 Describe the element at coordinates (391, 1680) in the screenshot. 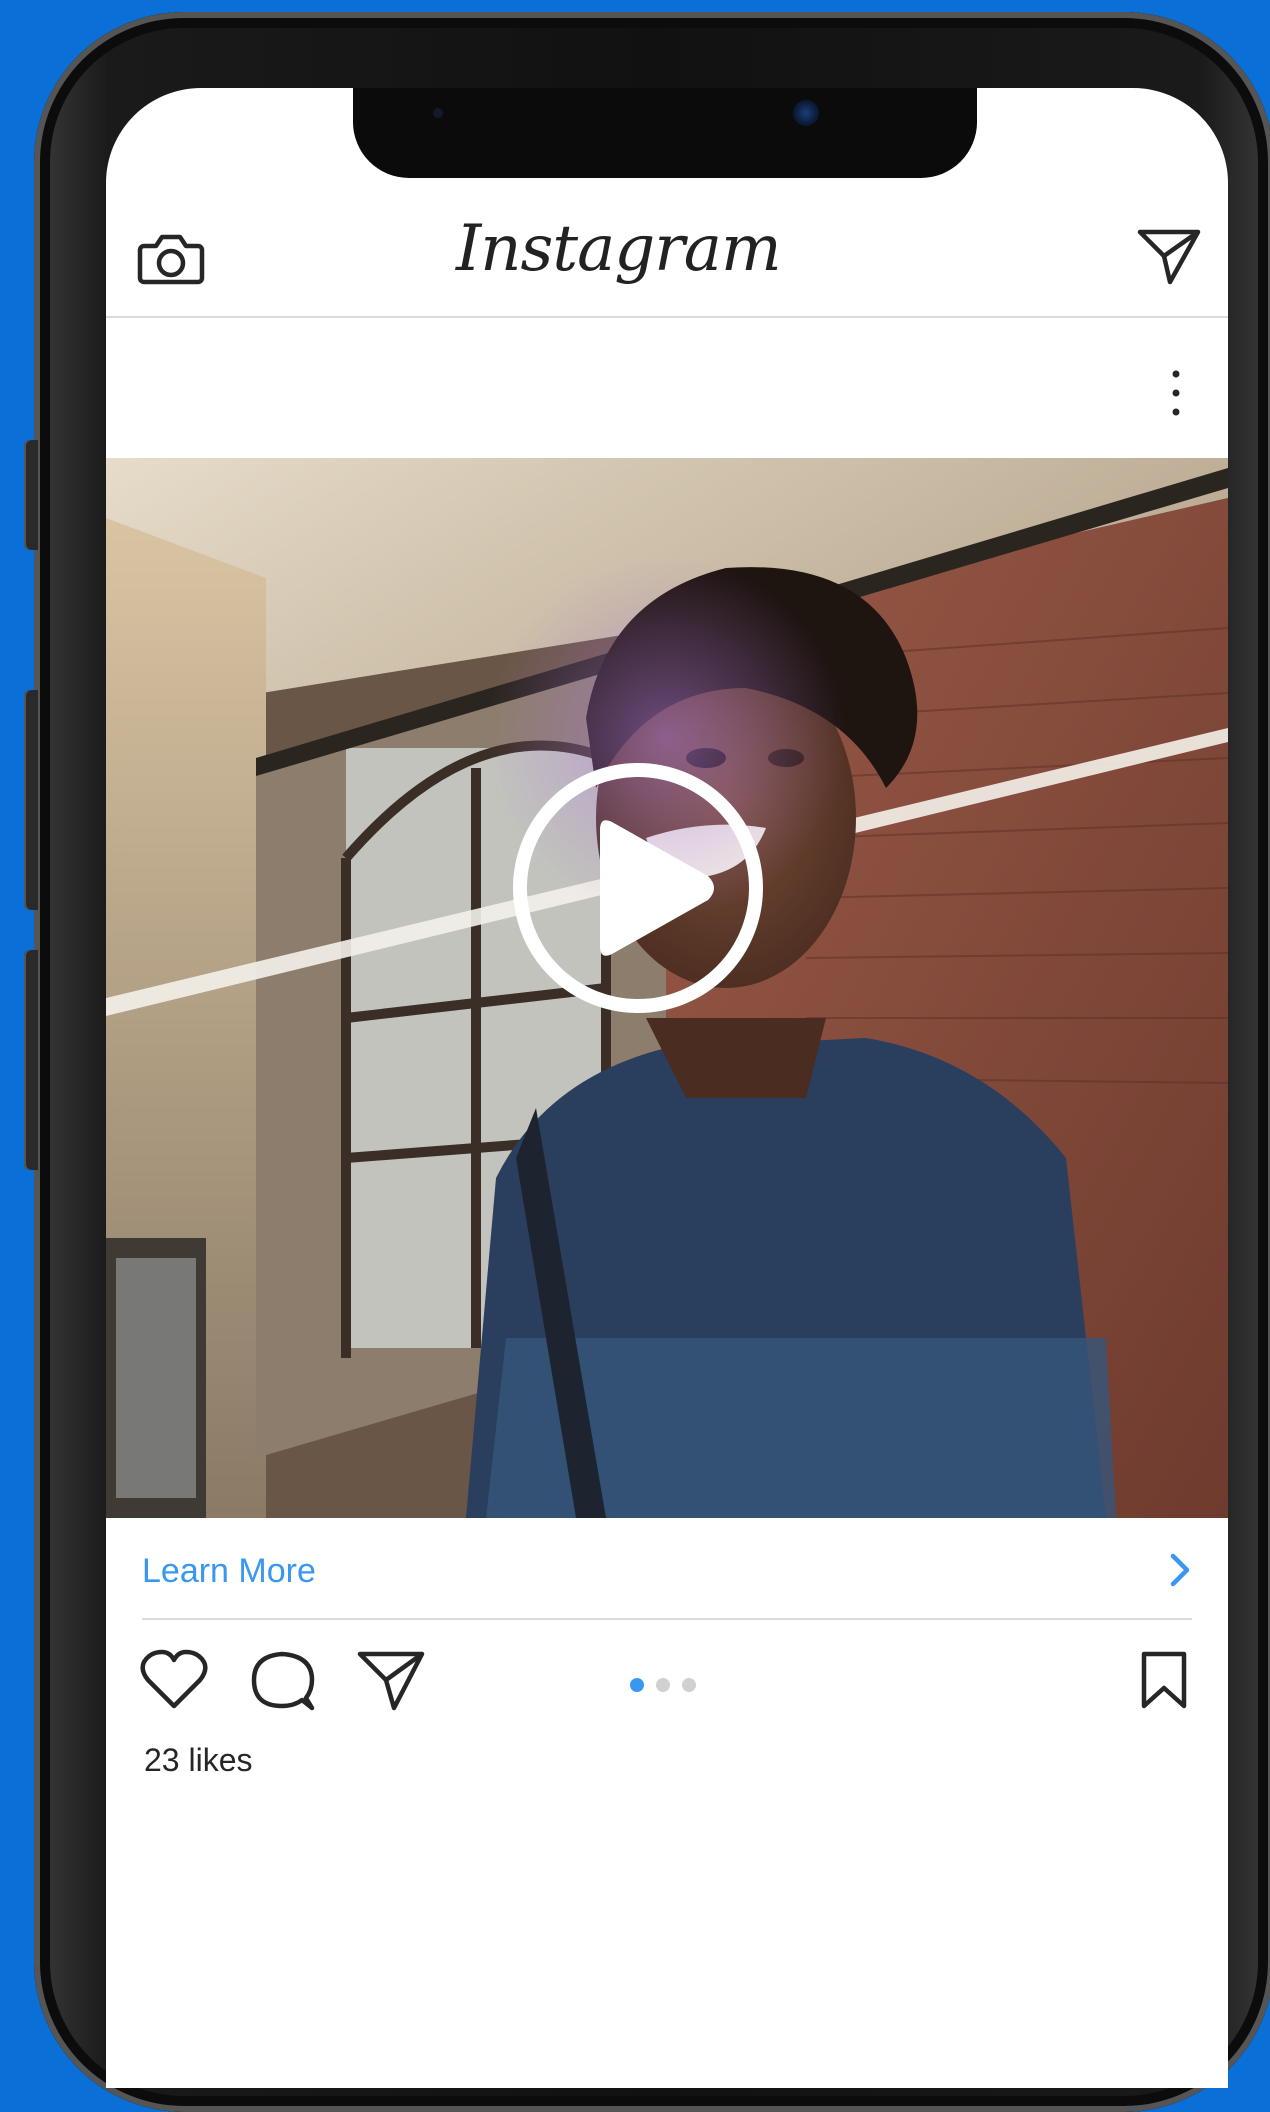

I see `share-icon` at that location.